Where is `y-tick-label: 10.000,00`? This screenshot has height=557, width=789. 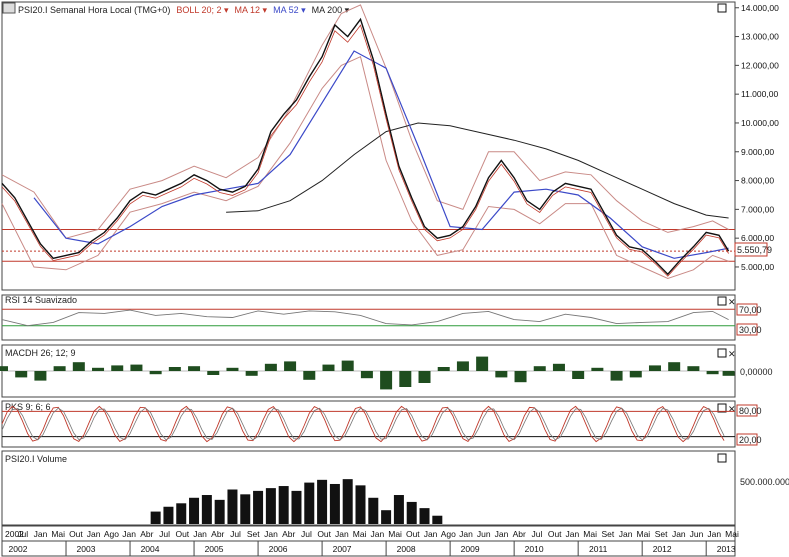 y-tick-label: 10.000,00 is located at coordinates (760, 123).